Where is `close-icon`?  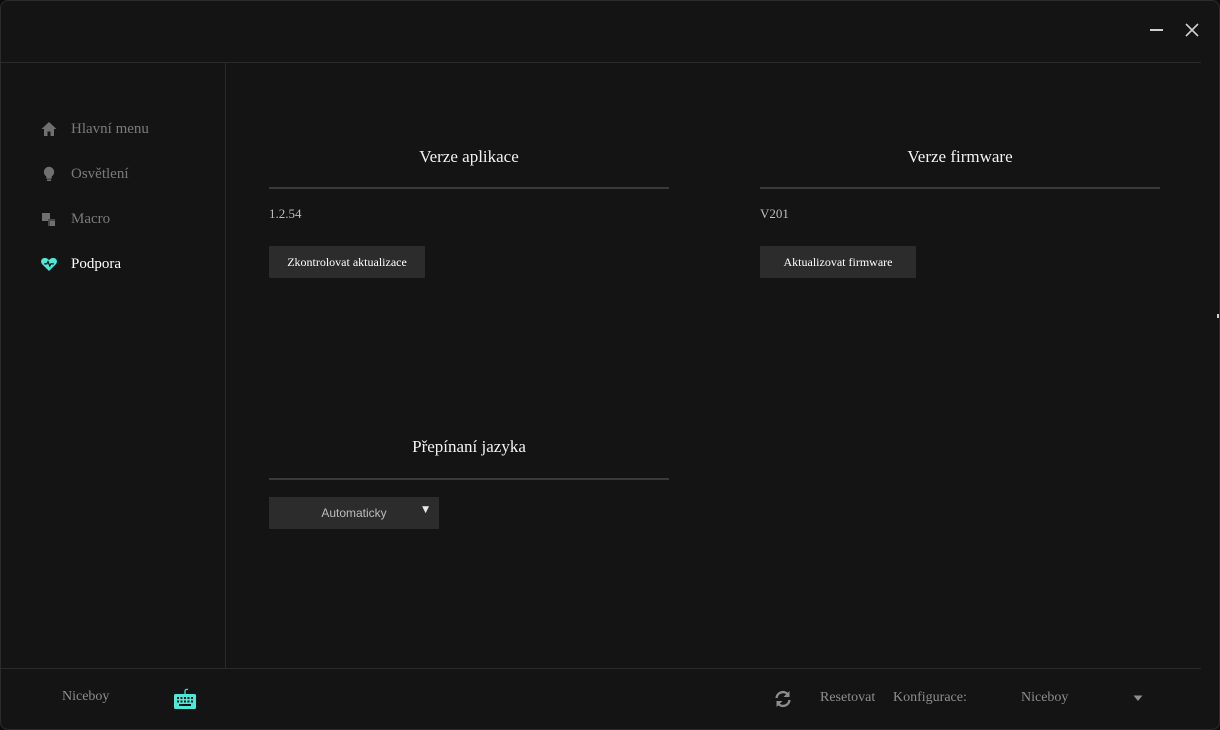 close-icon is located at coordinates (1192, 30).